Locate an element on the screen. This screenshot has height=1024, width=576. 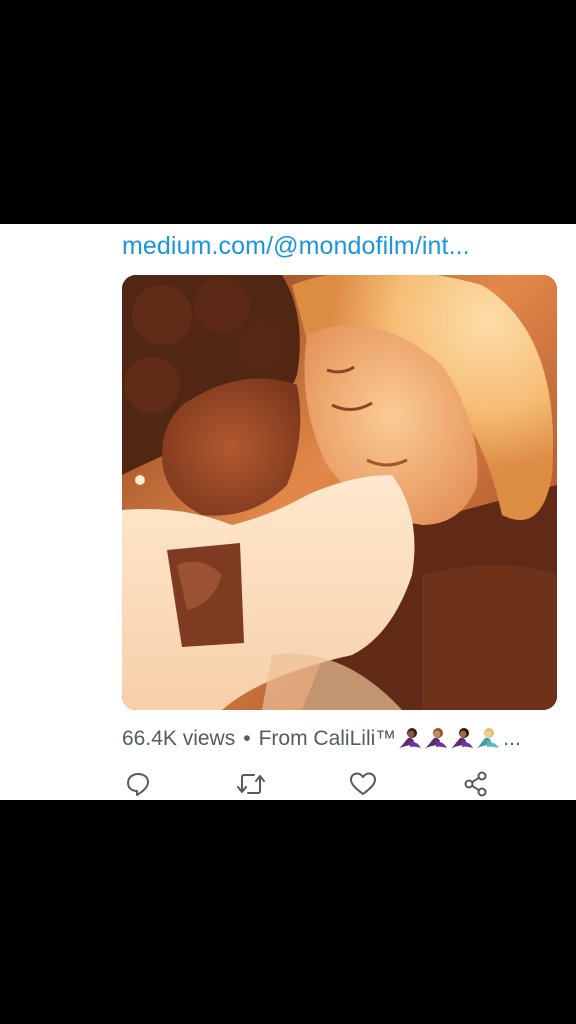
retweet-icon is located at coordinates (251, 784).